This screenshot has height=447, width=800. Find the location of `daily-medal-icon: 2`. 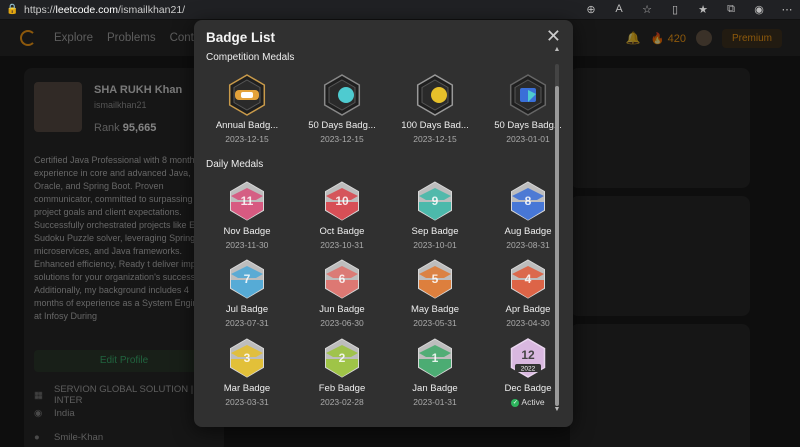

daily-medal-icon: 2 is located at coordinates (342, 358).